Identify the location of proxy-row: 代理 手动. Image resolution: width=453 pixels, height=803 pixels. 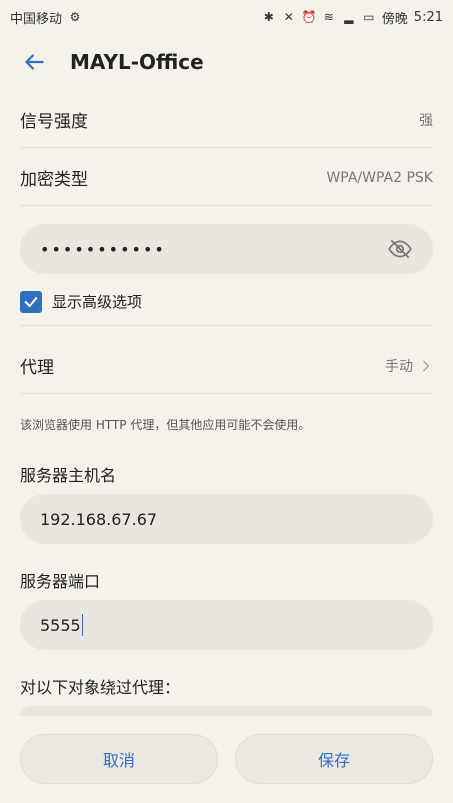
(226, 366).